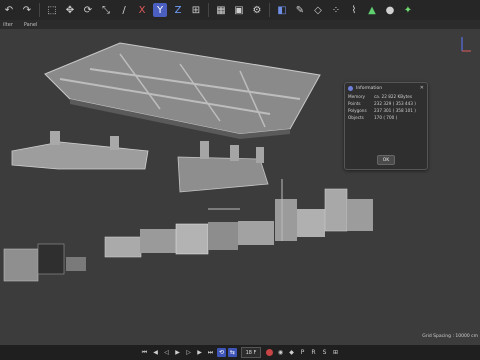 The height and width of the screenshot is (360, 480). I want to click on autokey-icon: ◉, so click(280, 352).